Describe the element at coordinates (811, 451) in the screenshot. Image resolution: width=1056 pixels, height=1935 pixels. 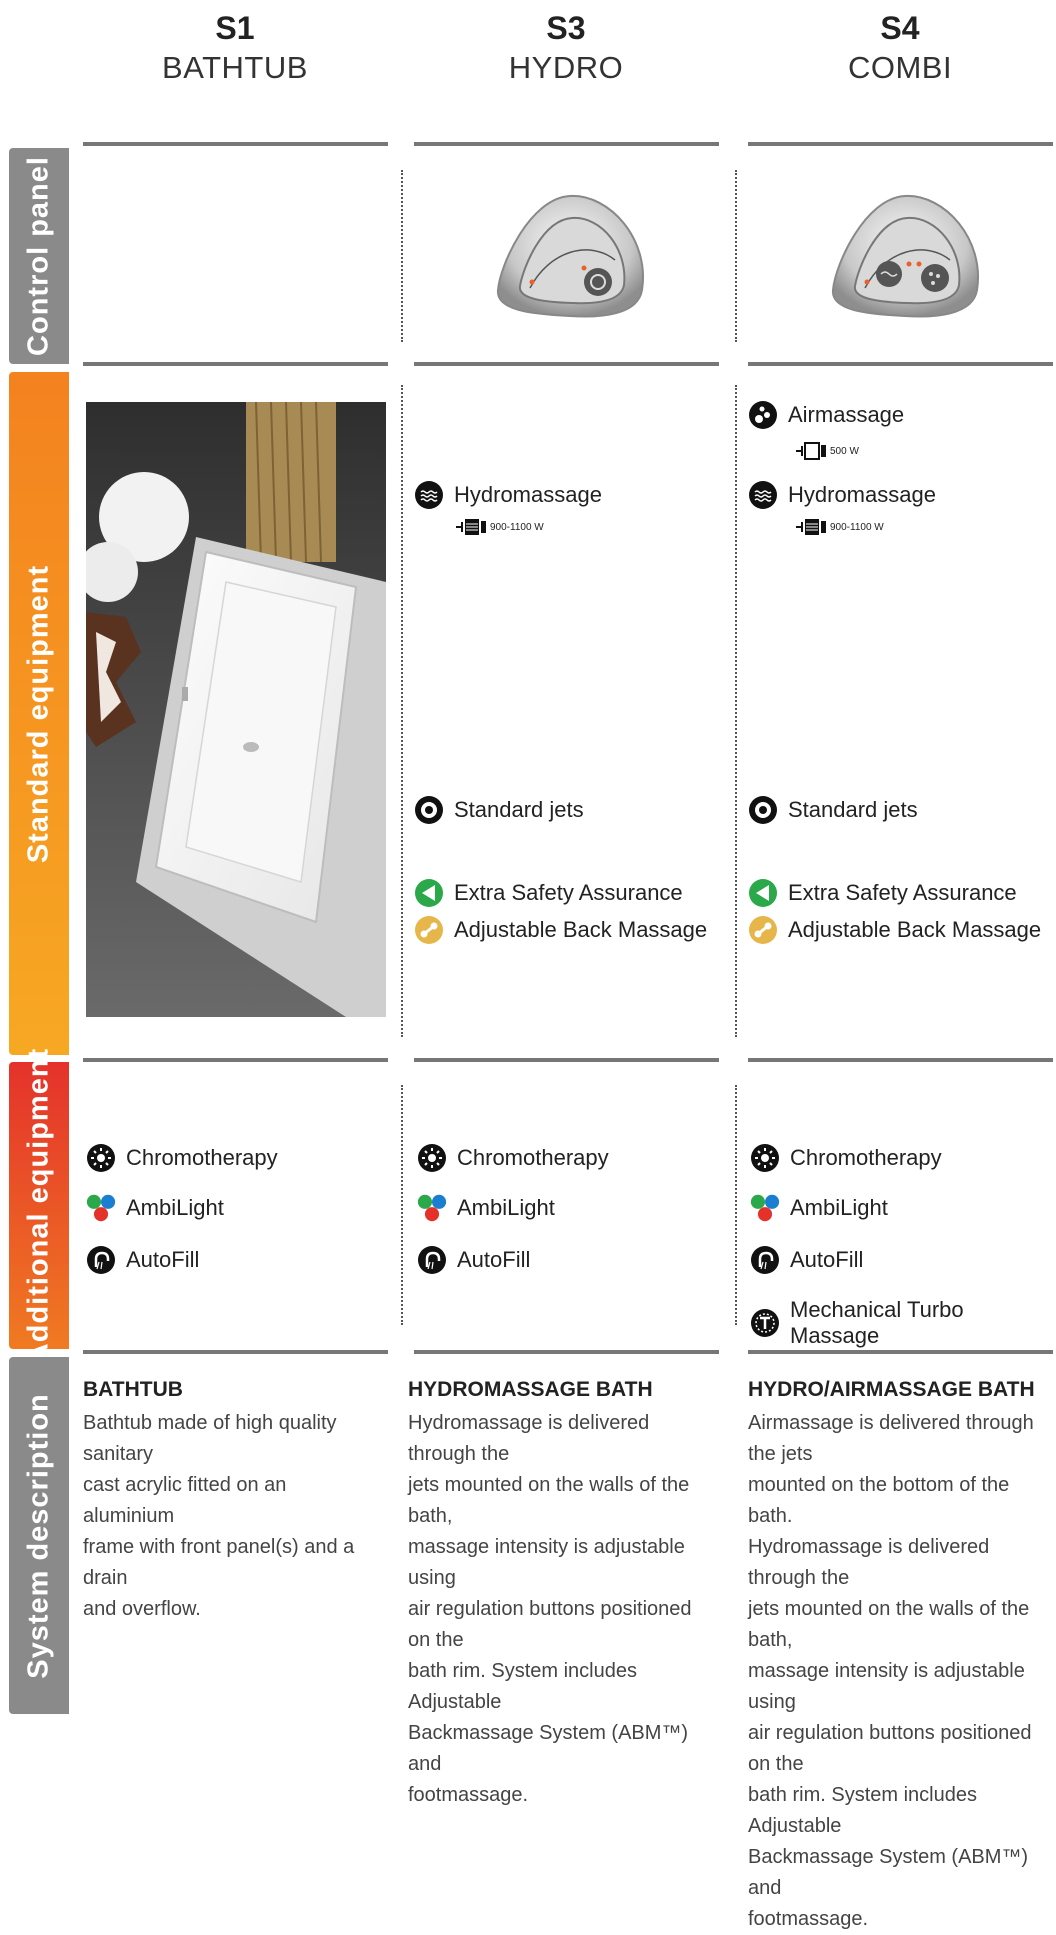
I see `blower-icon` at that location.